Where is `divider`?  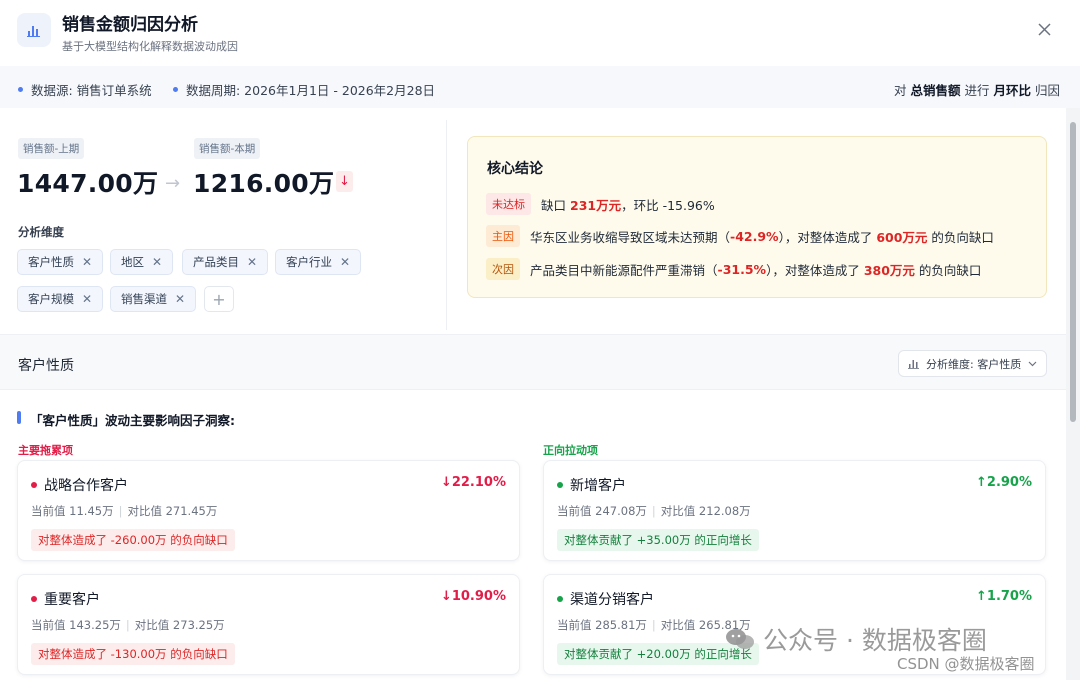 divider is located at coordinates (446, 225).